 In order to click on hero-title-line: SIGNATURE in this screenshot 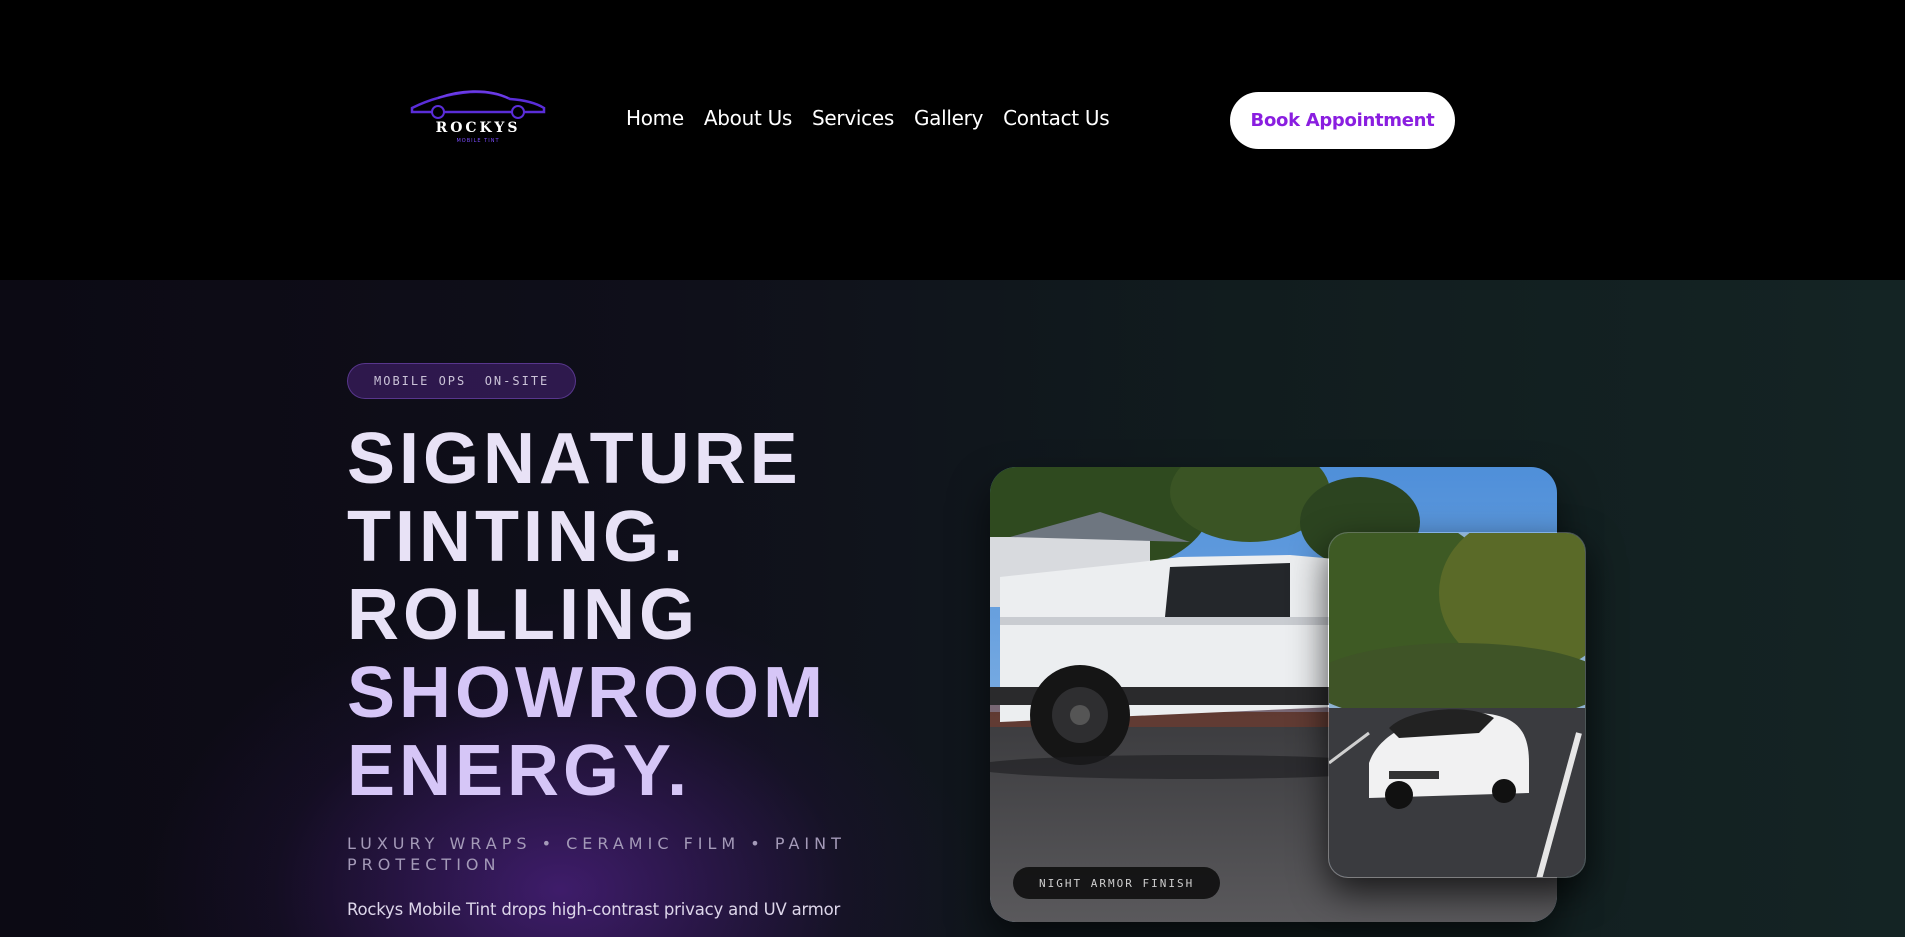, I will do `click(574, 459)`.